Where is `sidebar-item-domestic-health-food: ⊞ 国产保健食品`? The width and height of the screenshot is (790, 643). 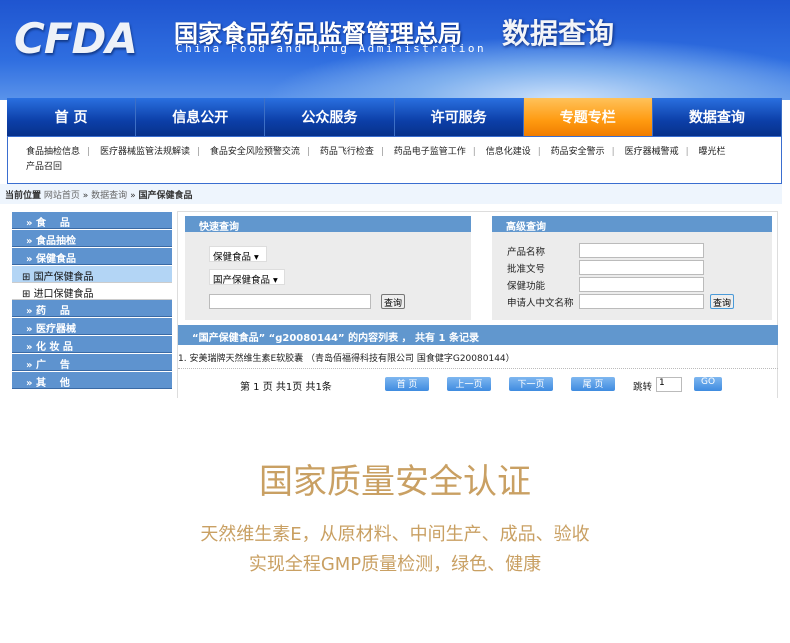 sidebar-item-domestic-health-food: ⊞ 国产保健食品 is located at coordinates (92, 274).